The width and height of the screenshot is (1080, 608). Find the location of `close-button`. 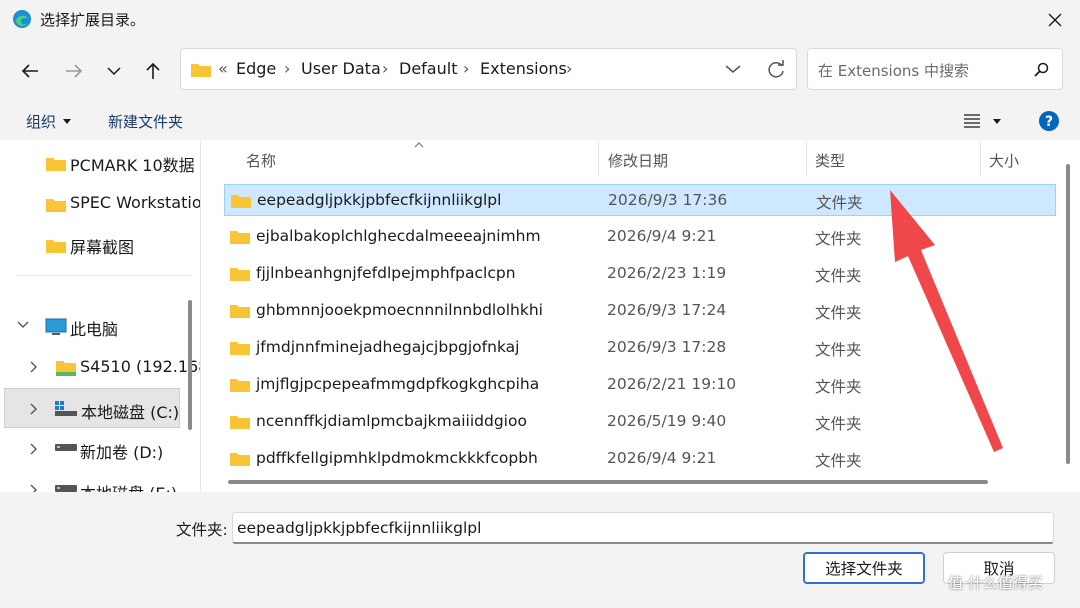

close-button is located at coordinates (1055, 20).